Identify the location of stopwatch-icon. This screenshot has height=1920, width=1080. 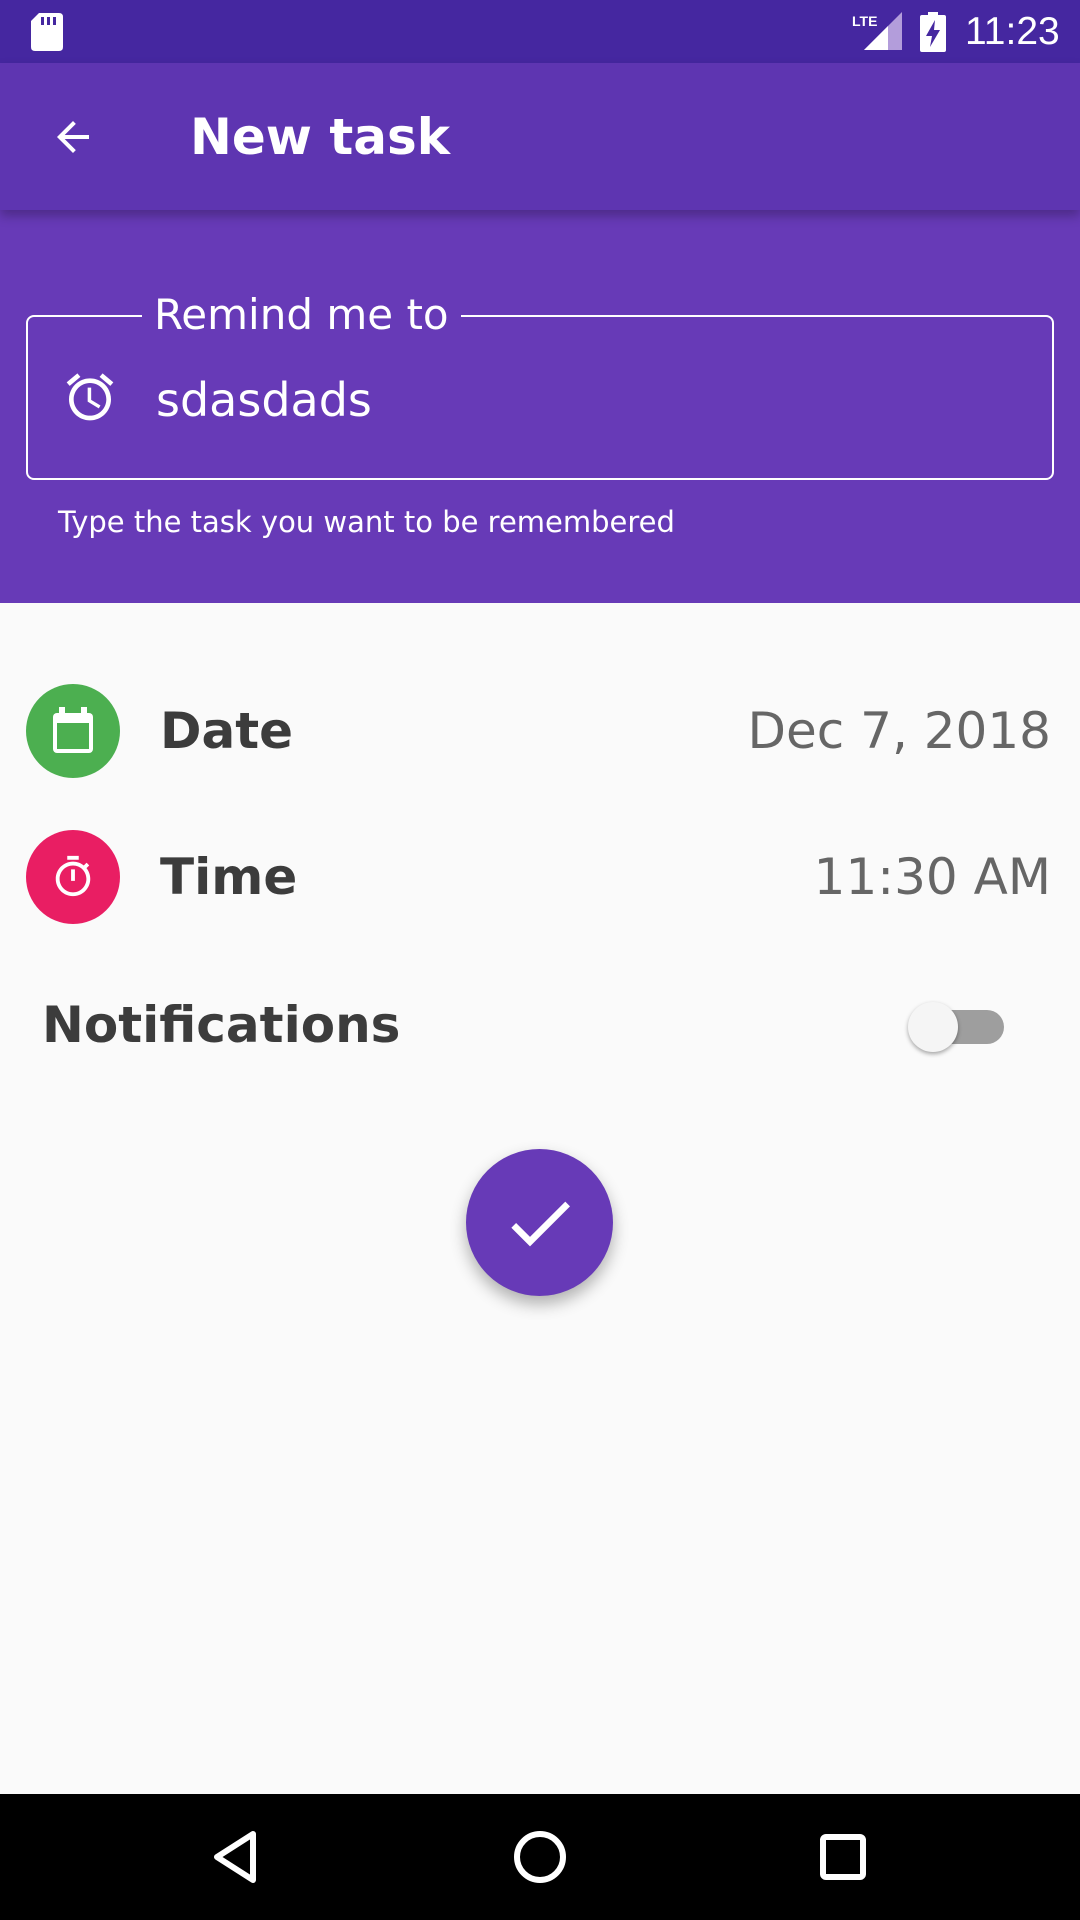
(73, 876).